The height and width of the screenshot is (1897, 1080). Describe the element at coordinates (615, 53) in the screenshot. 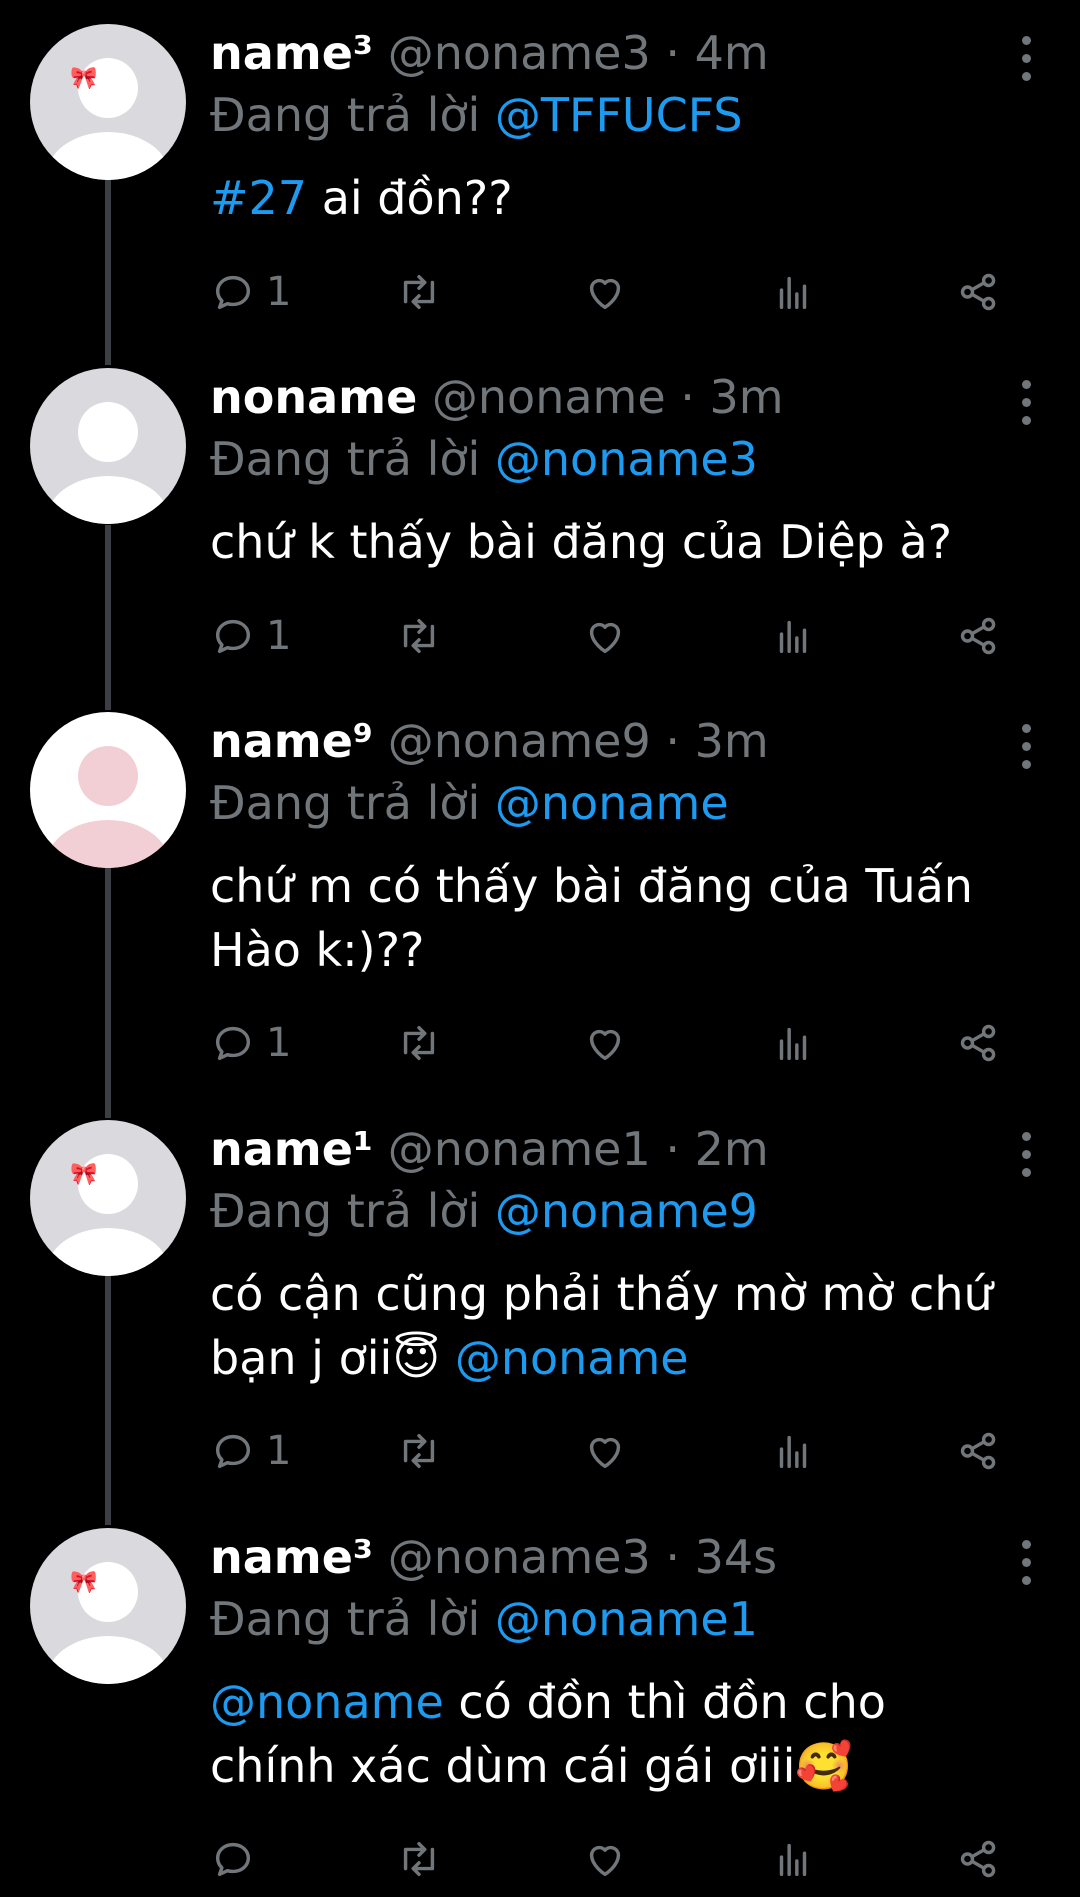

I see `tweet-header: name³ @noname3 · 4m` at that location.